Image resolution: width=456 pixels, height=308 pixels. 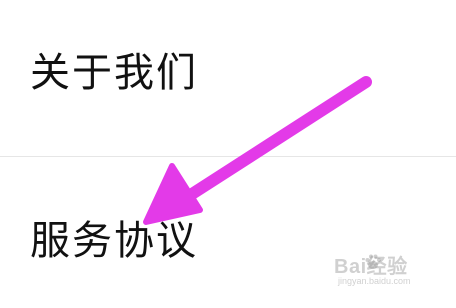 What do you see at coordinates (114, 73) in the screenshot?
I see `menu-item-label: 关于我们` at bounding box center [114, 73].